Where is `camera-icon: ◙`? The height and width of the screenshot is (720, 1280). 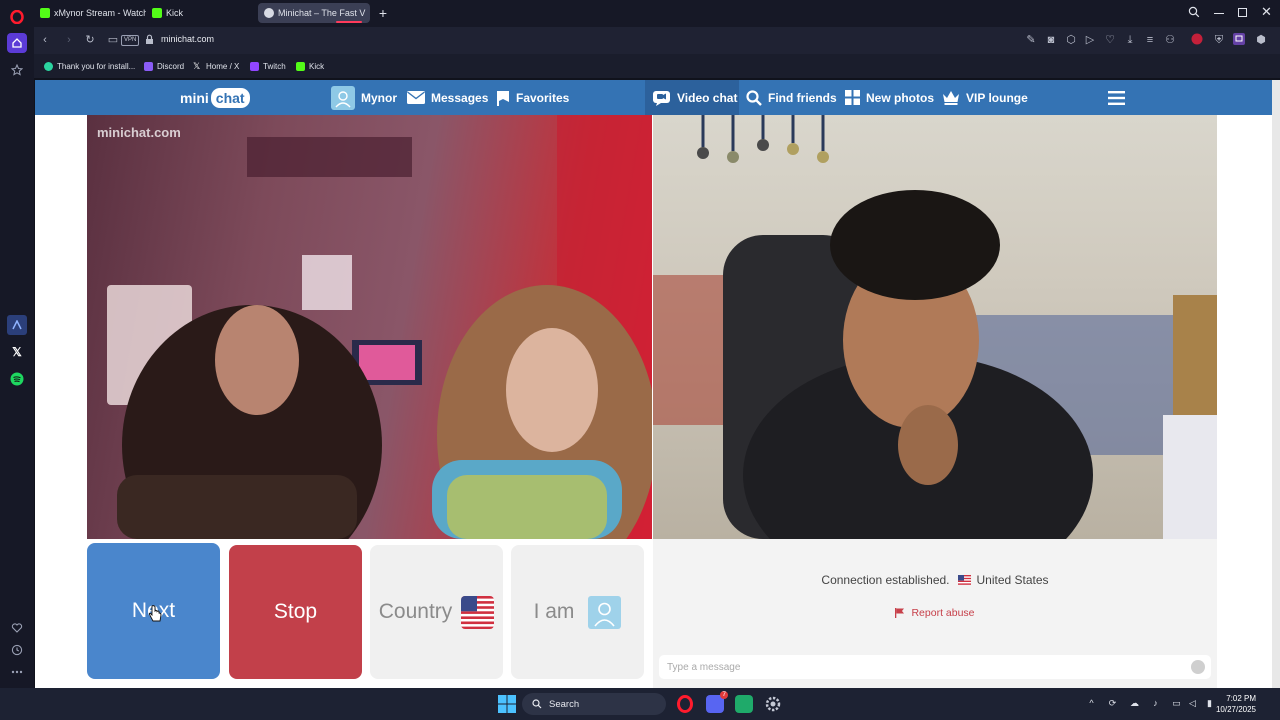
camera-icon: ◙ is located at coordinates (1051, 40).